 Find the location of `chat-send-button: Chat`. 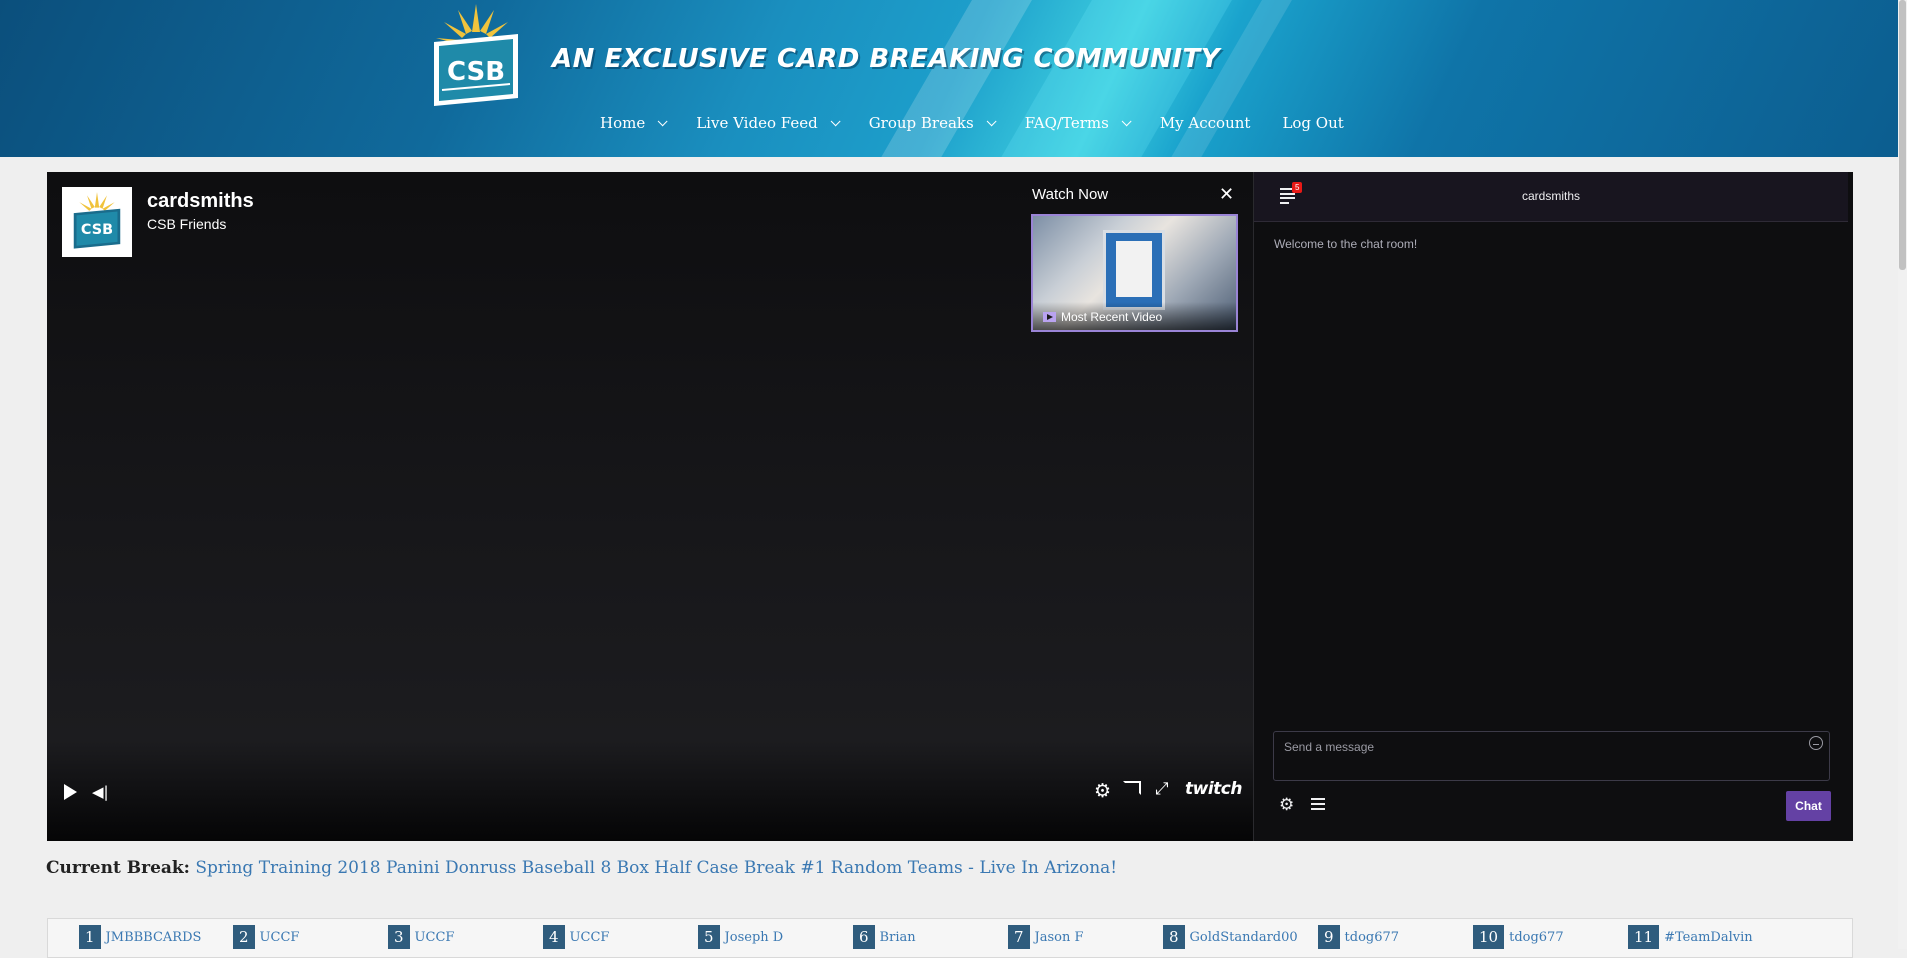

chat-send-button: Chat is located at coordinates (1808, 806).